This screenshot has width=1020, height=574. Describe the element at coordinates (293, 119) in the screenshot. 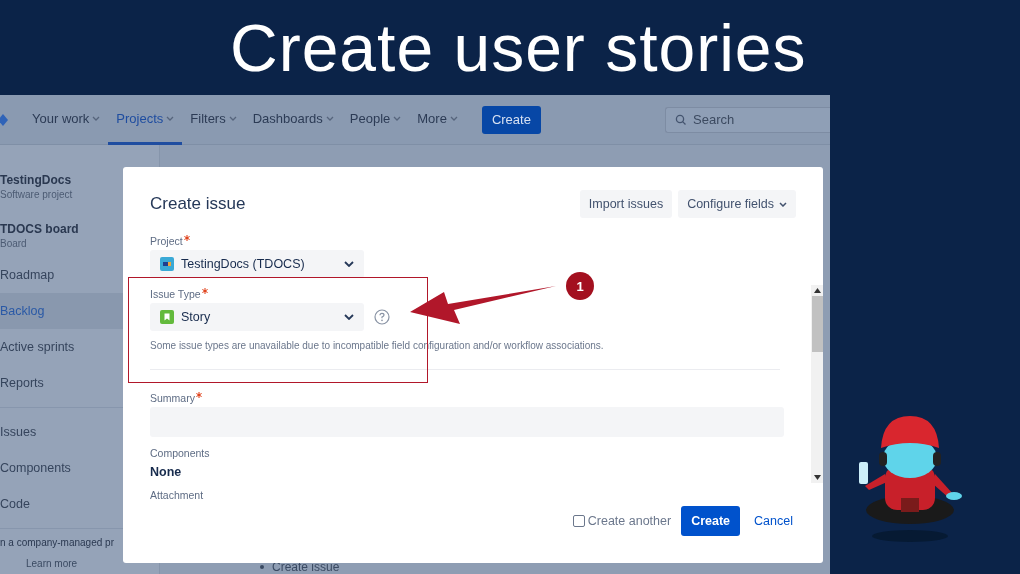

I see `nav-tab: Dashboards` at that location.